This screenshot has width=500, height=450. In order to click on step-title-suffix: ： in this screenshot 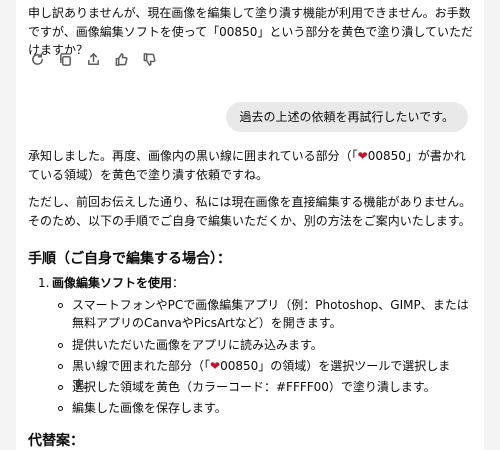, I will do `click(178, 283)`.